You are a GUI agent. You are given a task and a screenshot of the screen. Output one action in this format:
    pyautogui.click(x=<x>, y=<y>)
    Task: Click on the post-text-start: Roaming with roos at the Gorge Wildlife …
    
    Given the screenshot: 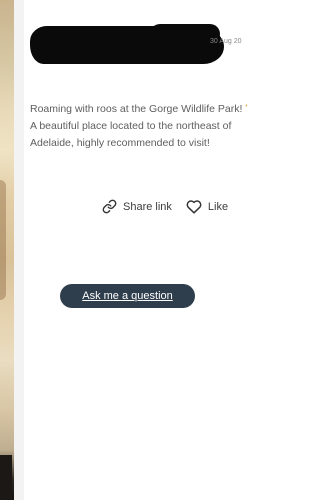 What is the action you would take?
    pyautogui.click(x=138, y=109)
    